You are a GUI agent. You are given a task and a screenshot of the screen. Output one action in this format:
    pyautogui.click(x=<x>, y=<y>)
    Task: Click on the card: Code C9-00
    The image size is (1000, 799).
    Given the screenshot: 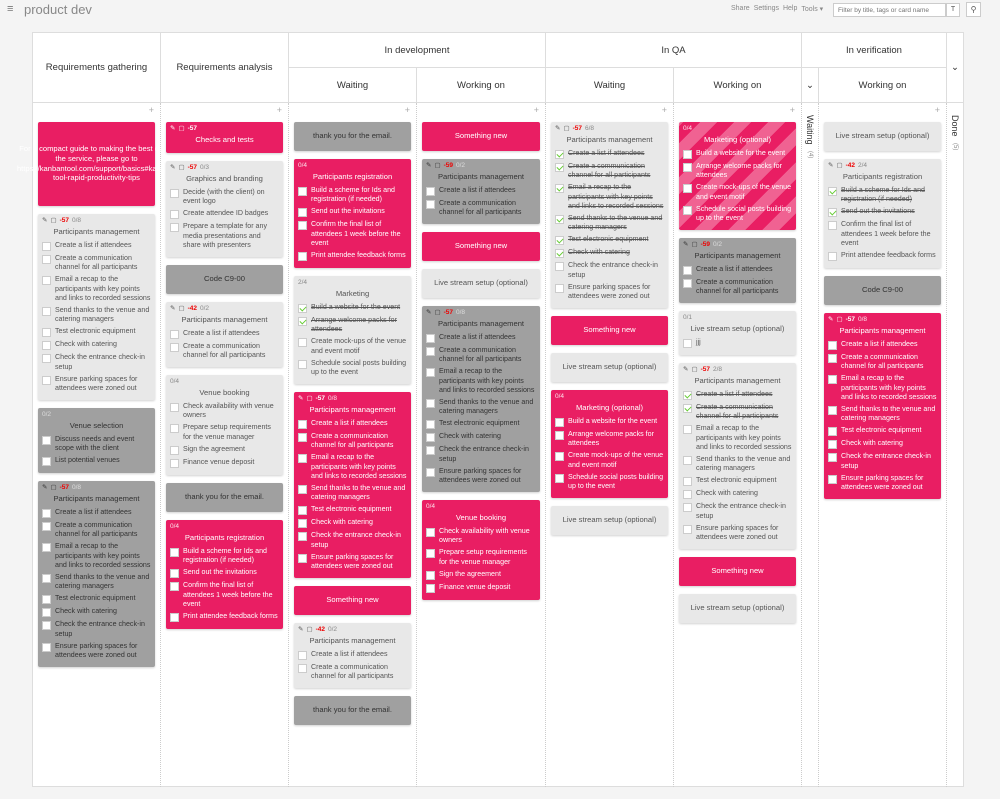 What is the action you would take?
    pyautogui.click(x=882, y=290)
    